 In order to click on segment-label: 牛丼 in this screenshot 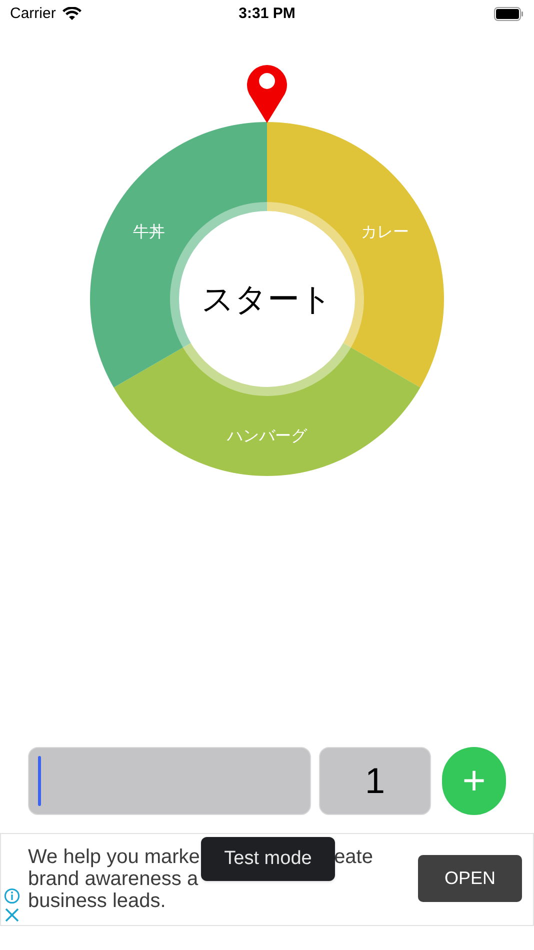, I will do `click(149, 231)`.